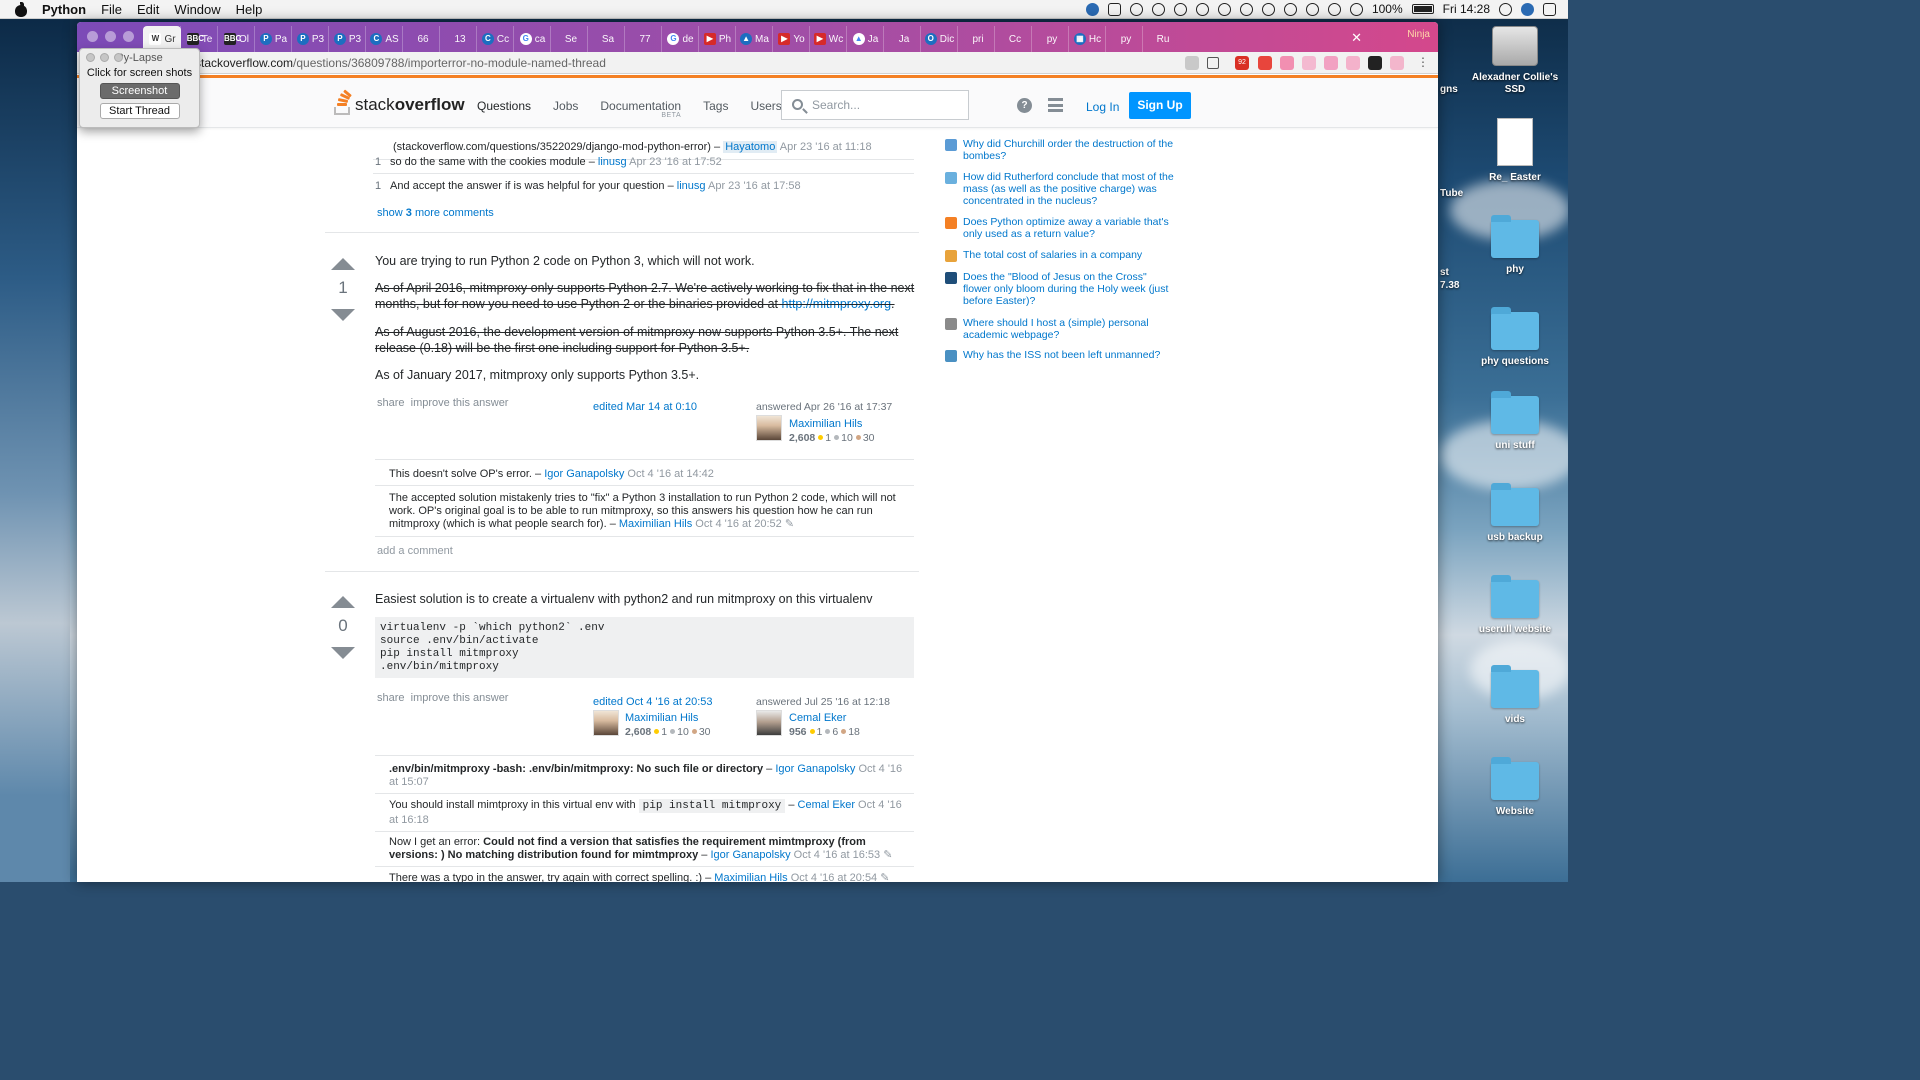 This screenshot has width=1920, height=1080. What do you see at coordinates (343, 264) in the screenshot?
I see `upvote-arrow-icon` at bounding box center [343, 264].